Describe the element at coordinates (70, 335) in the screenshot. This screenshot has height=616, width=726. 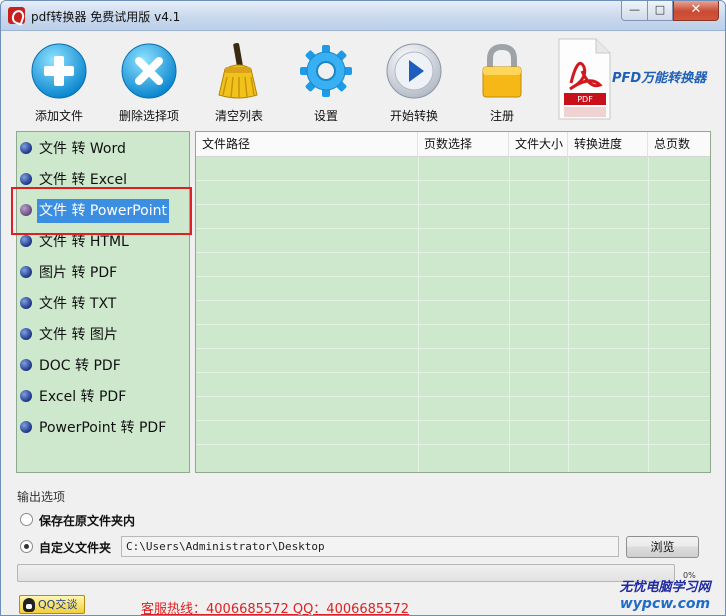
I see `option-file-to-image: 文件 转 图片` at that location.